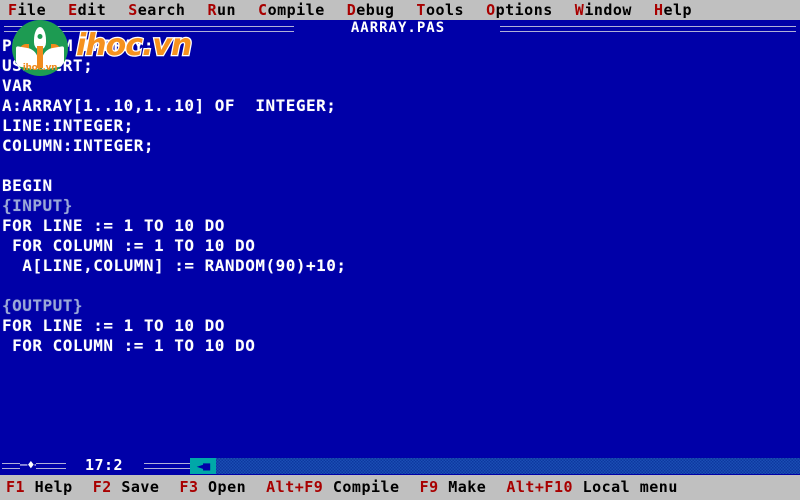 This screenshot has width=800, height=500. Describe the element at coordinates (658, 10) in the screenshot. I see `menu-hotkey-help: H` at that location.